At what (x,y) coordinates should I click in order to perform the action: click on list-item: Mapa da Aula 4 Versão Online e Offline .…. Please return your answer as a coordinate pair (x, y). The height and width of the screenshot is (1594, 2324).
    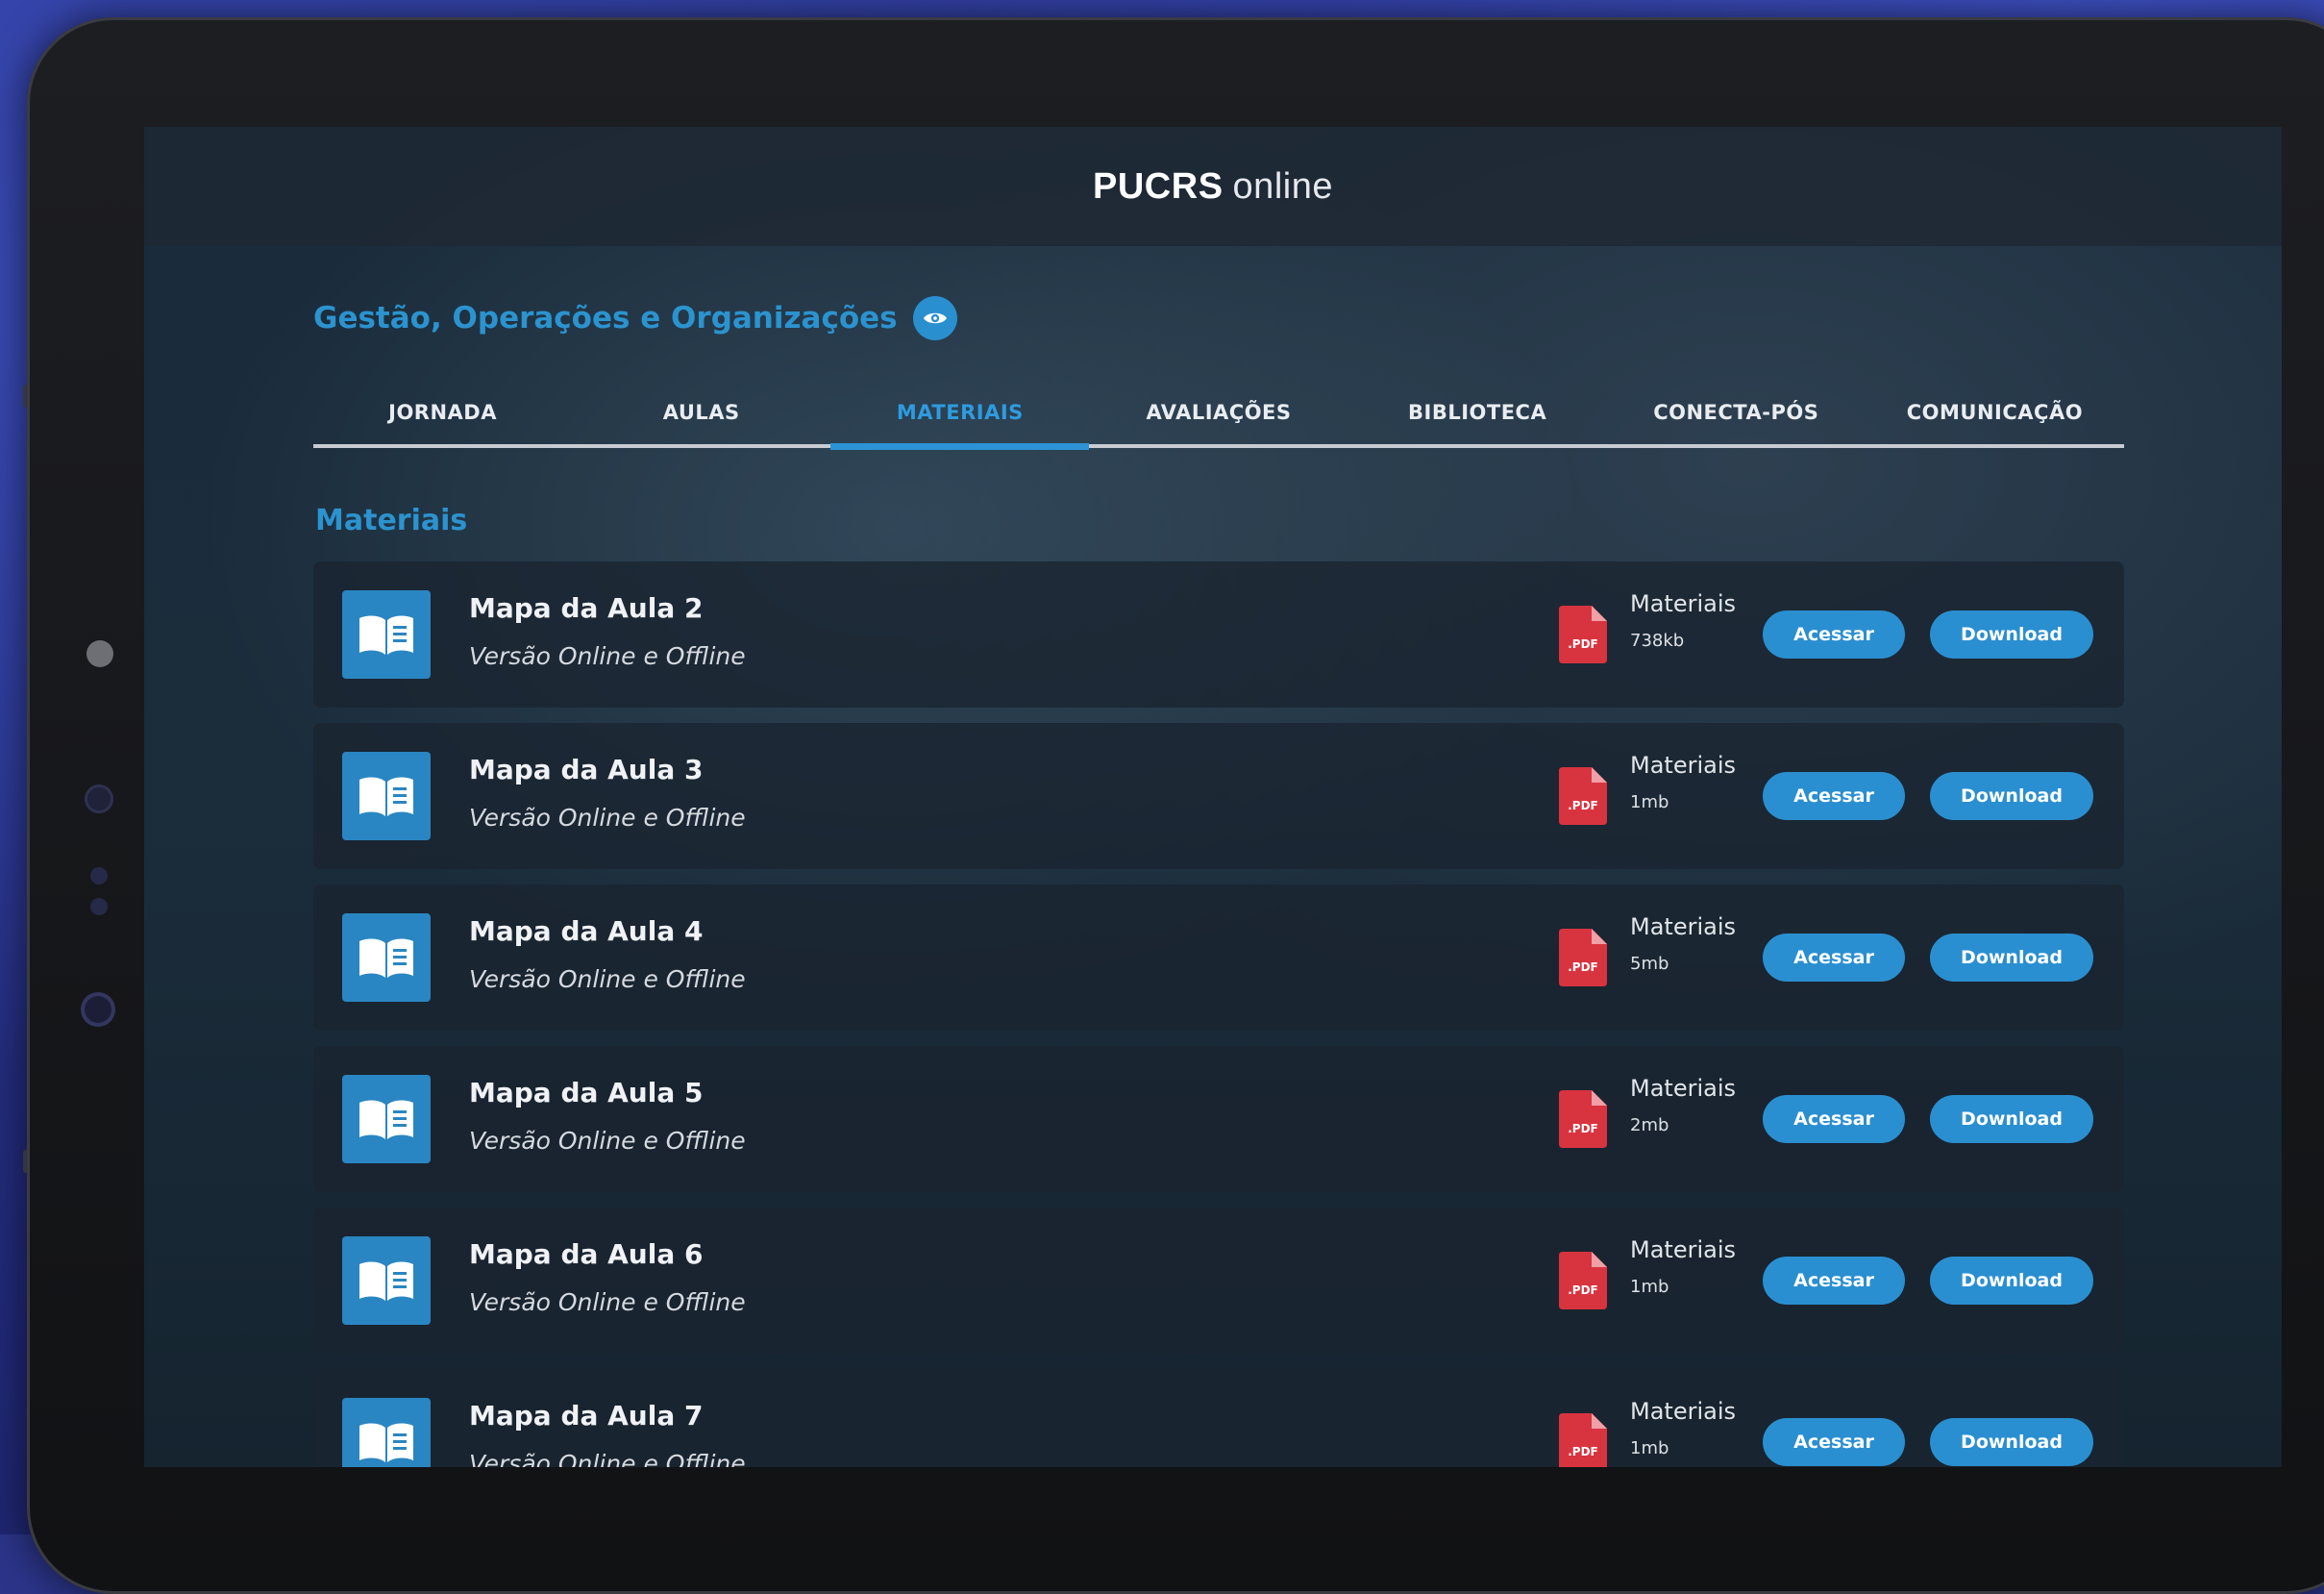
    Looking at the image, I should click on (1218, 958).